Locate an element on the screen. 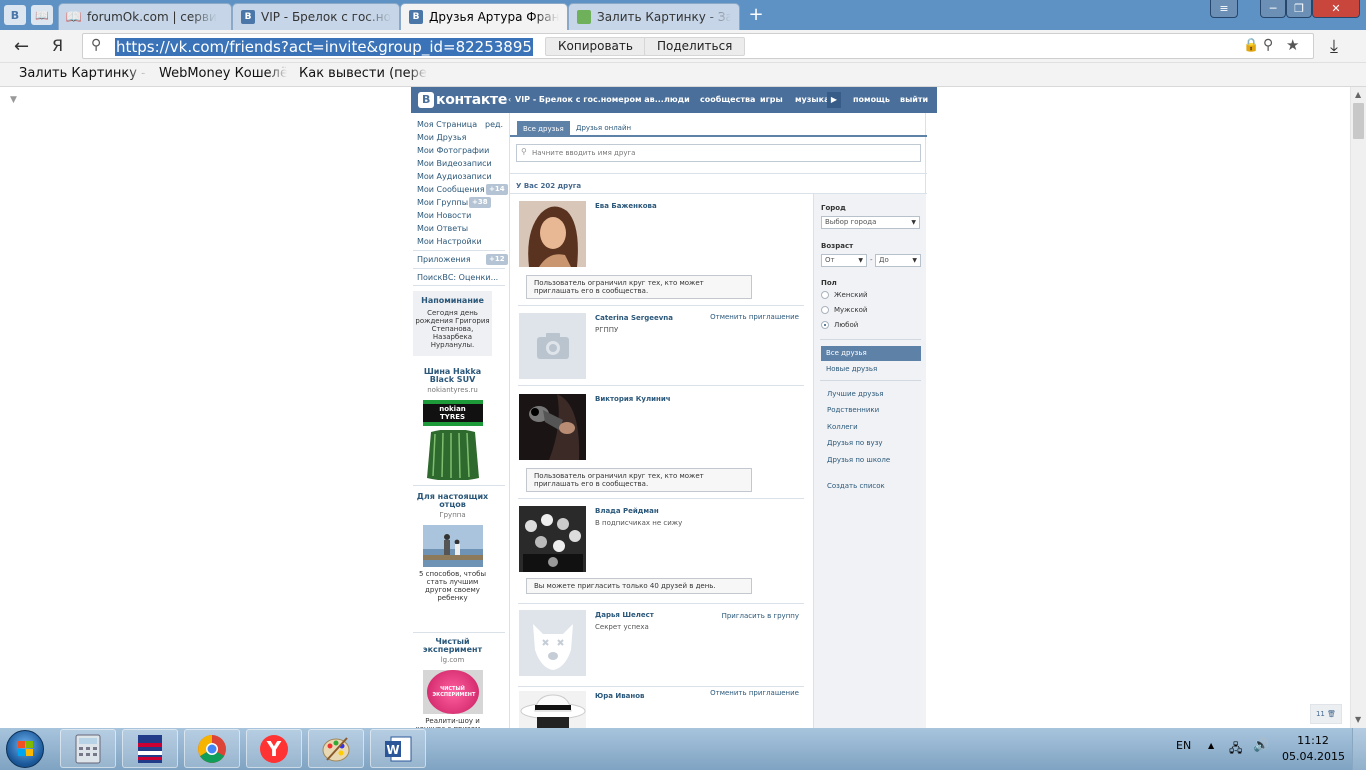 This screenshot has height=770, width=1366. ad-image-lg: ЧИСТЫЙ ЭКСПЕРИМЕНТ is located at coordinates (452, 692).